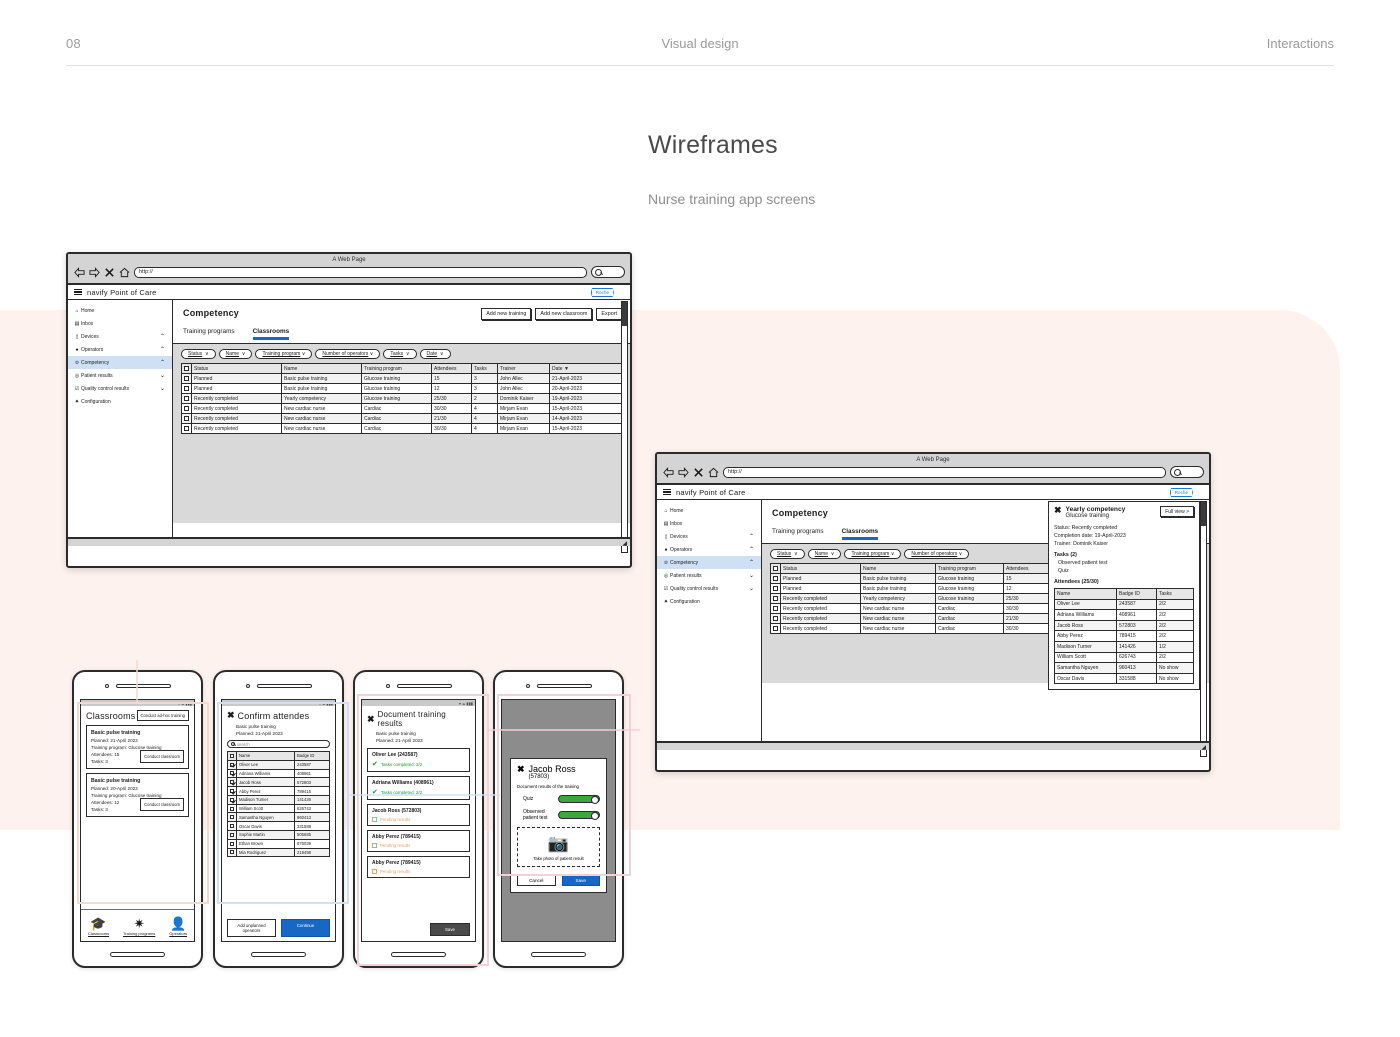 This screenshot has height=1037, width=1400. What do you see at coordinates (566, 369) in the screenshot?
I see `sort-descending-icon: ▼` at bounding box center [566, 369].